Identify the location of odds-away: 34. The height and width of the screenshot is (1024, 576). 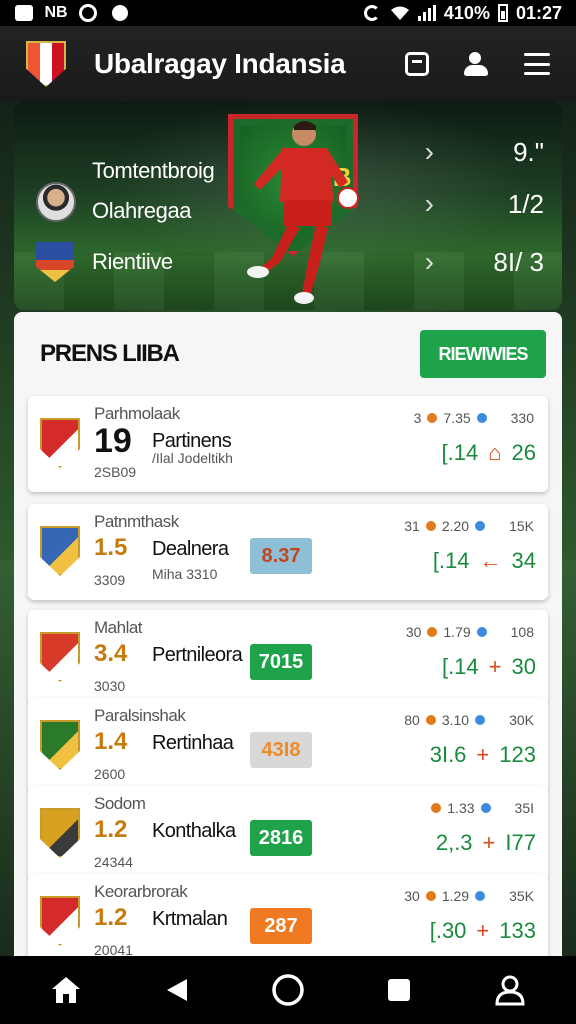
(524, 561).